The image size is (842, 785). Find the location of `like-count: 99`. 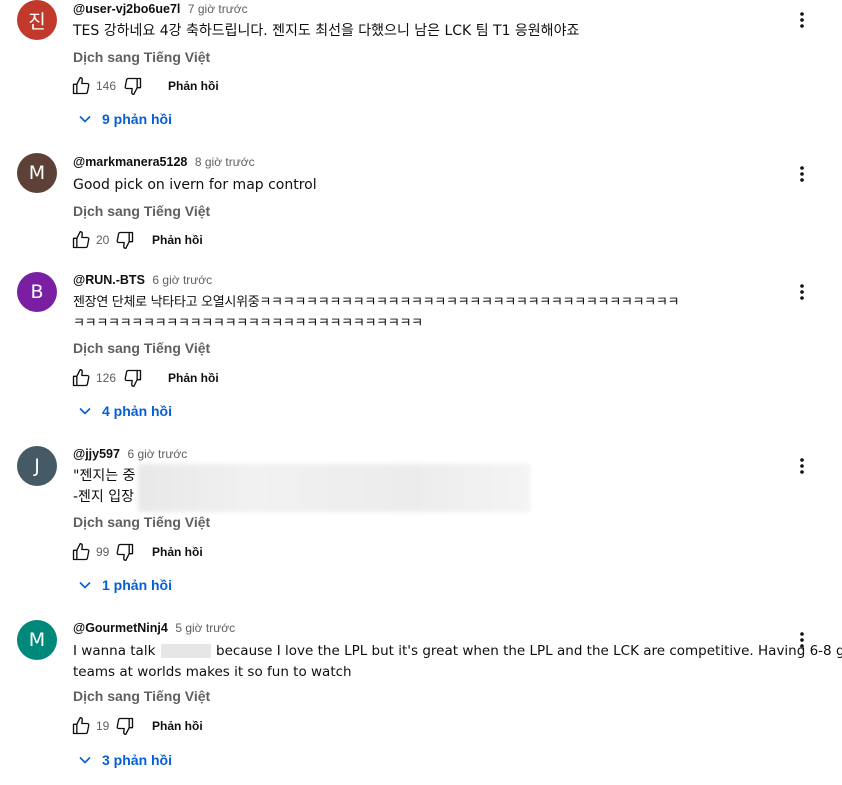

like-count: 99 is located at coordinates (103, 552).